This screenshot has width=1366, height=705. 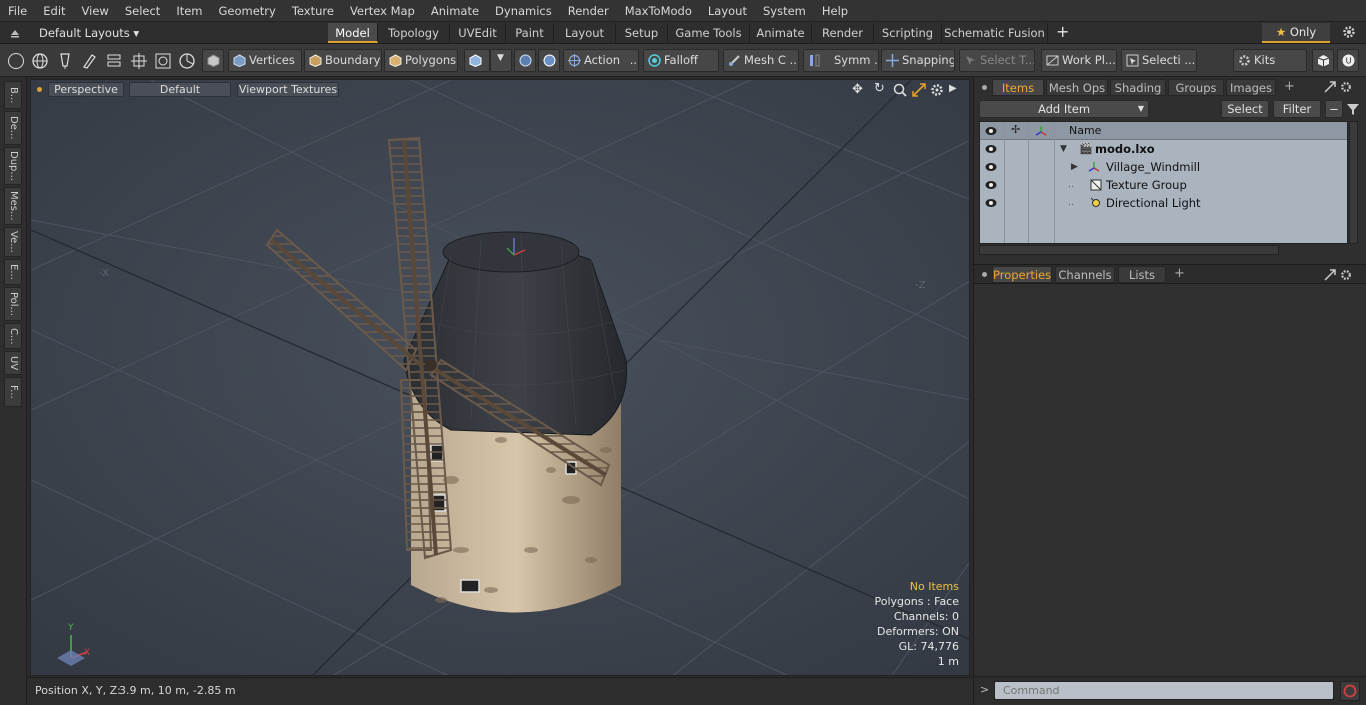 What do you see at coordinates (1138, 87) in the screenshot?
I see `tab-shading: Shading` at bounding box center [1138, 87].